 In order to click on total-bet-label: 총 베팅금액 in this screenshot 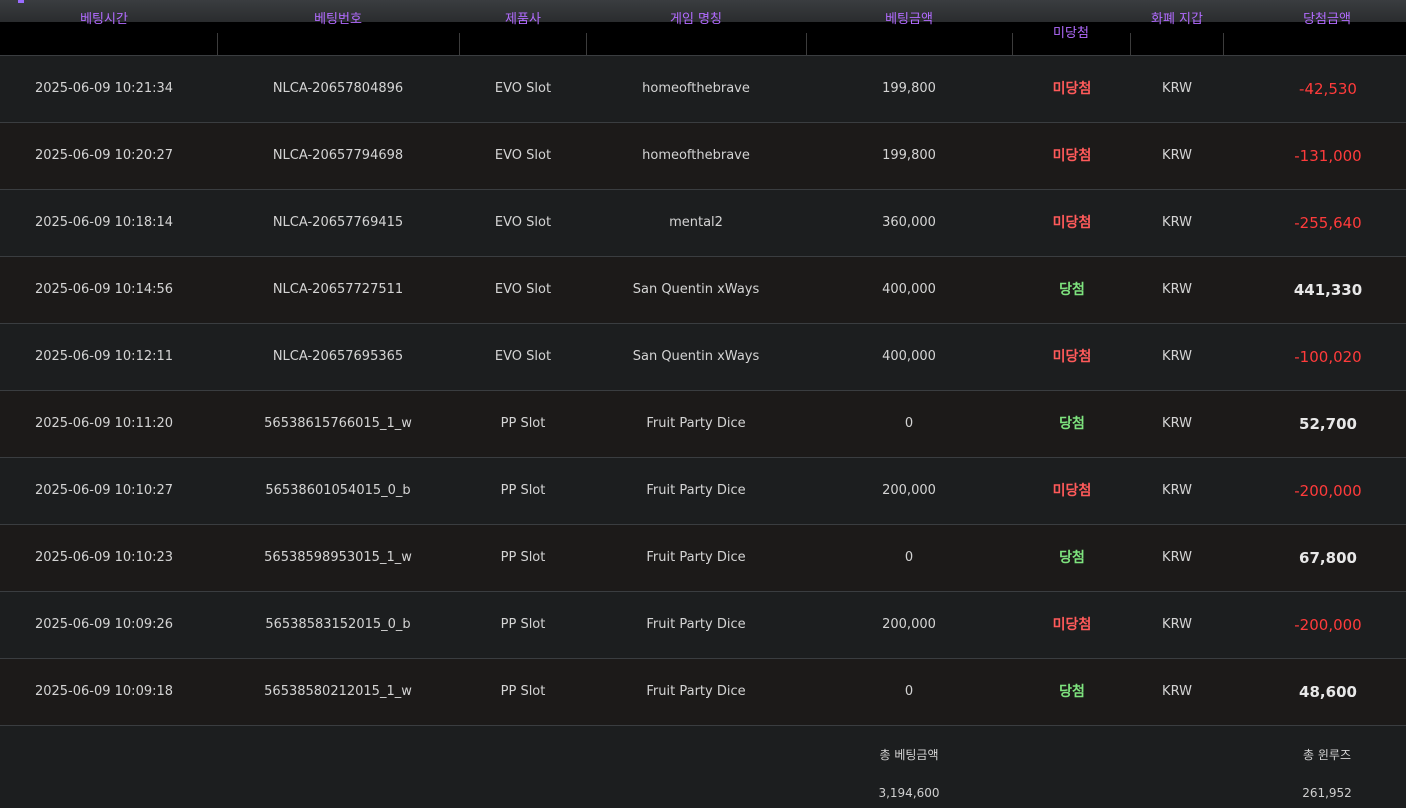, I will do `click(909, 755)`.